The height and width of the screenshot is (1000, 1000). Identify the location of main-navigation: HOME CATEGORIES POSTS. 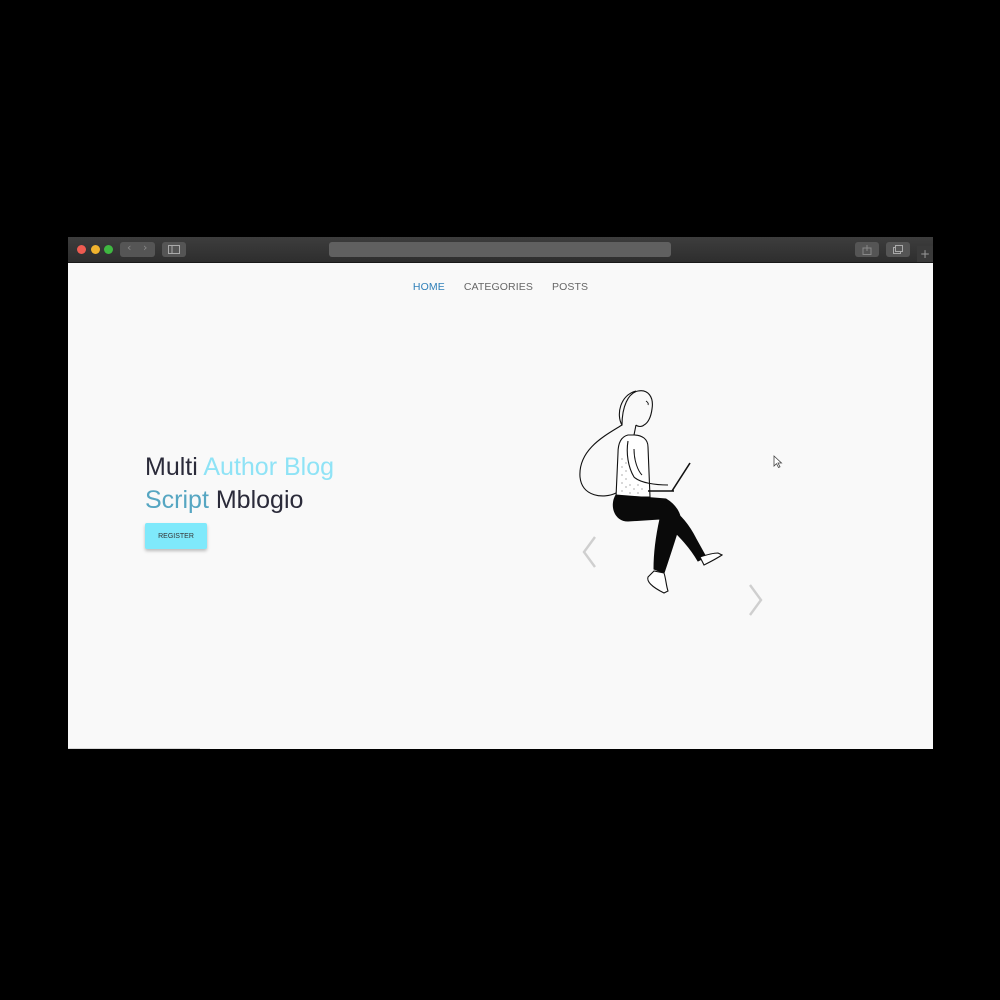
(500, 287).